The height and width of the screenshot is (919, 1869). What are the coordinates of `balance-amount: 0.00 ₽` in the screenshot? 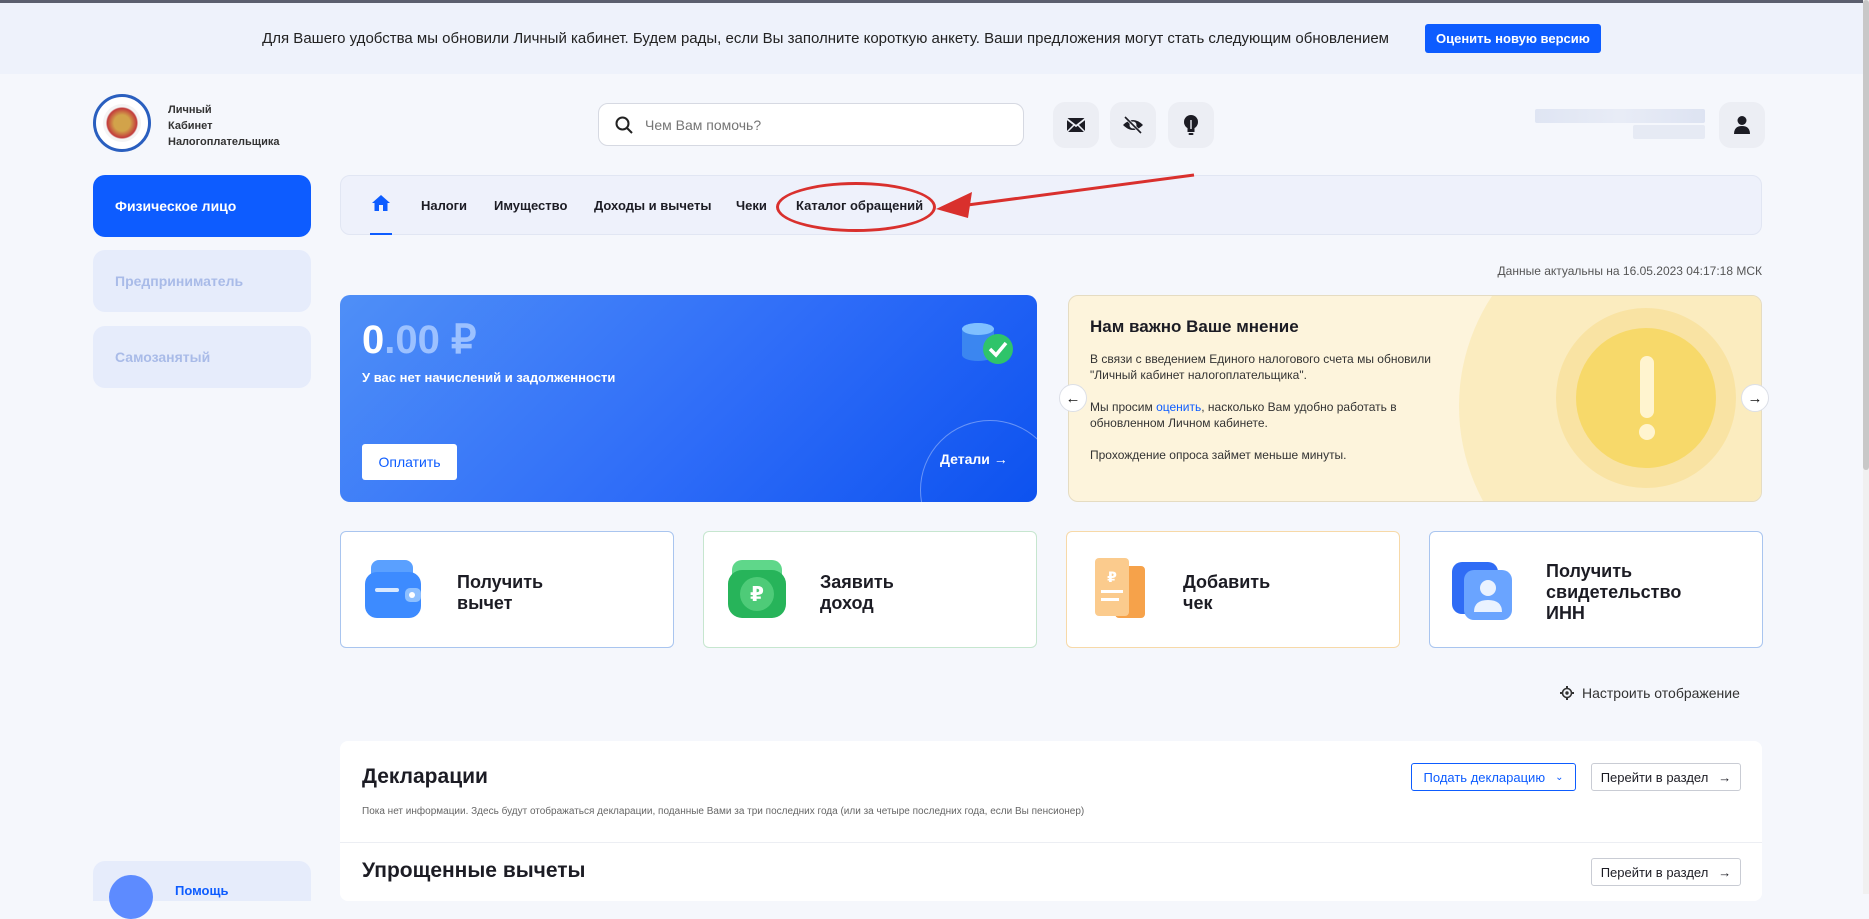 It's located at (419, 340).